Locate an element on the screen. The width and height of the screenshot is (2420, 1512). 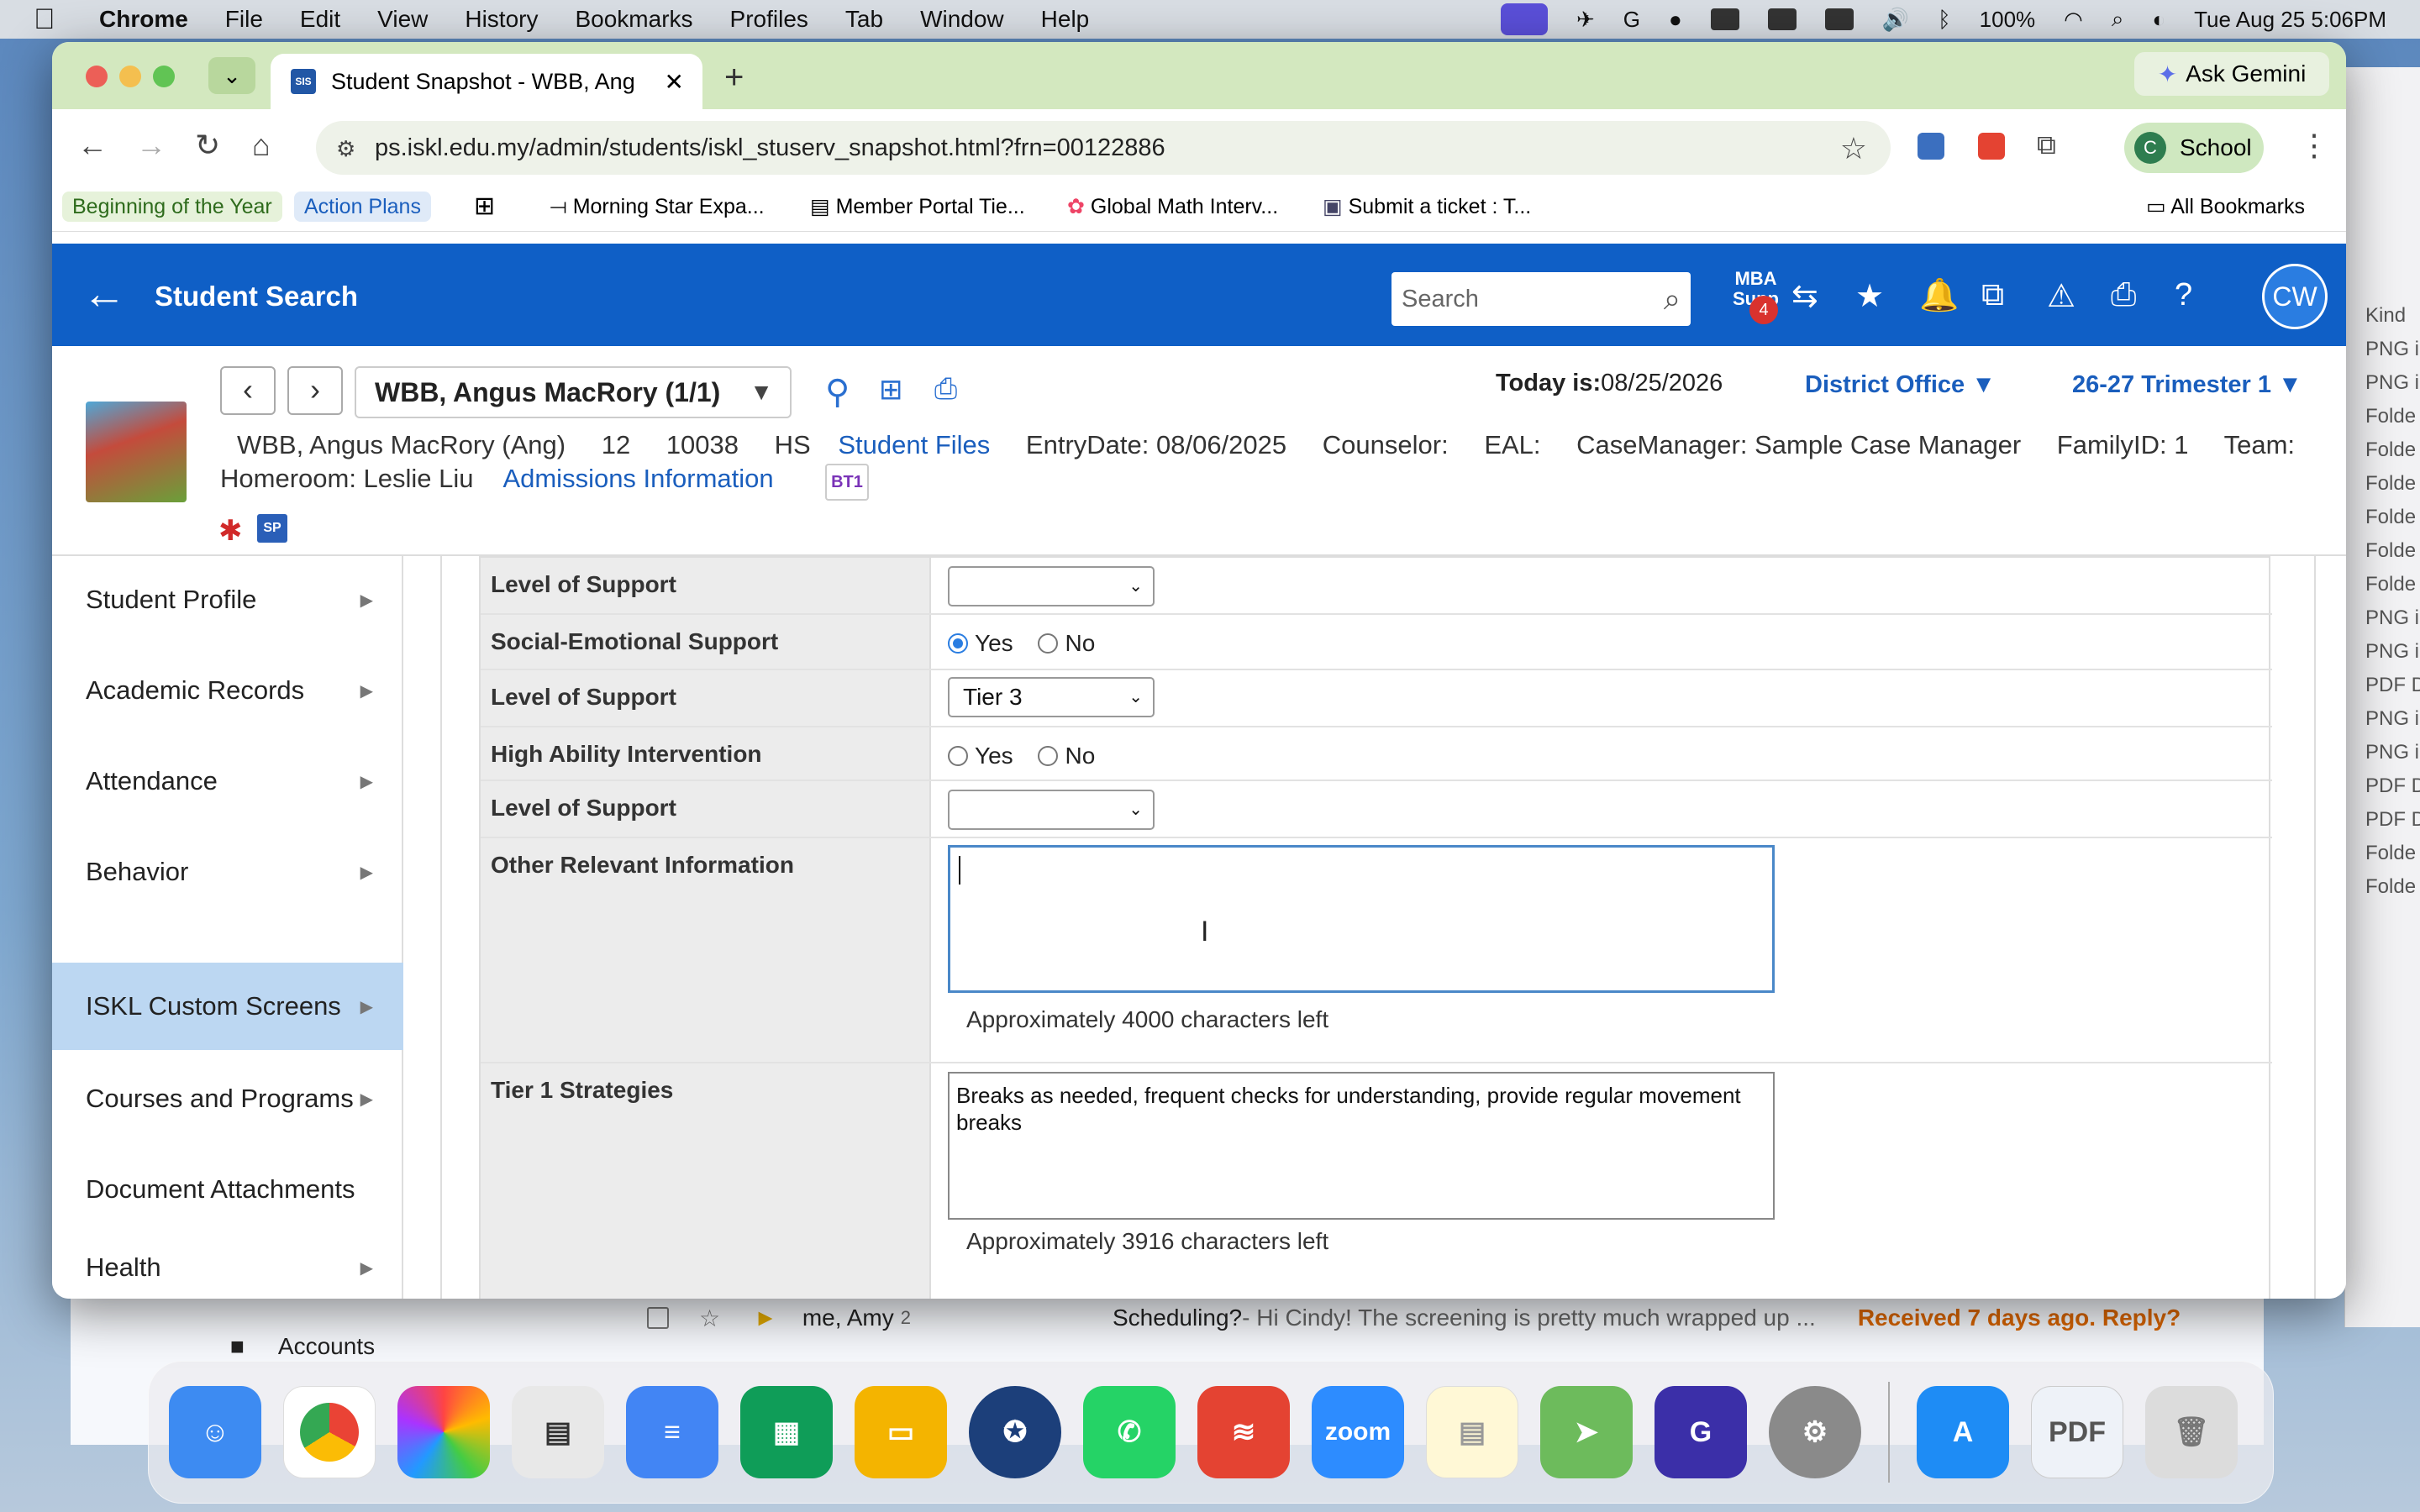
alert-triangle-icon: ⚠ is located at coordinates (2061, 296).